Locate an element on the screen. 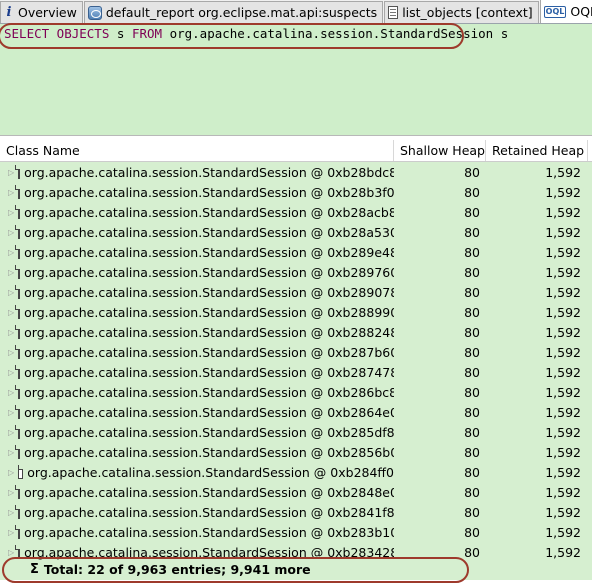  tab-list-objects: list_objects [context] is located at coordinates (461, 12).